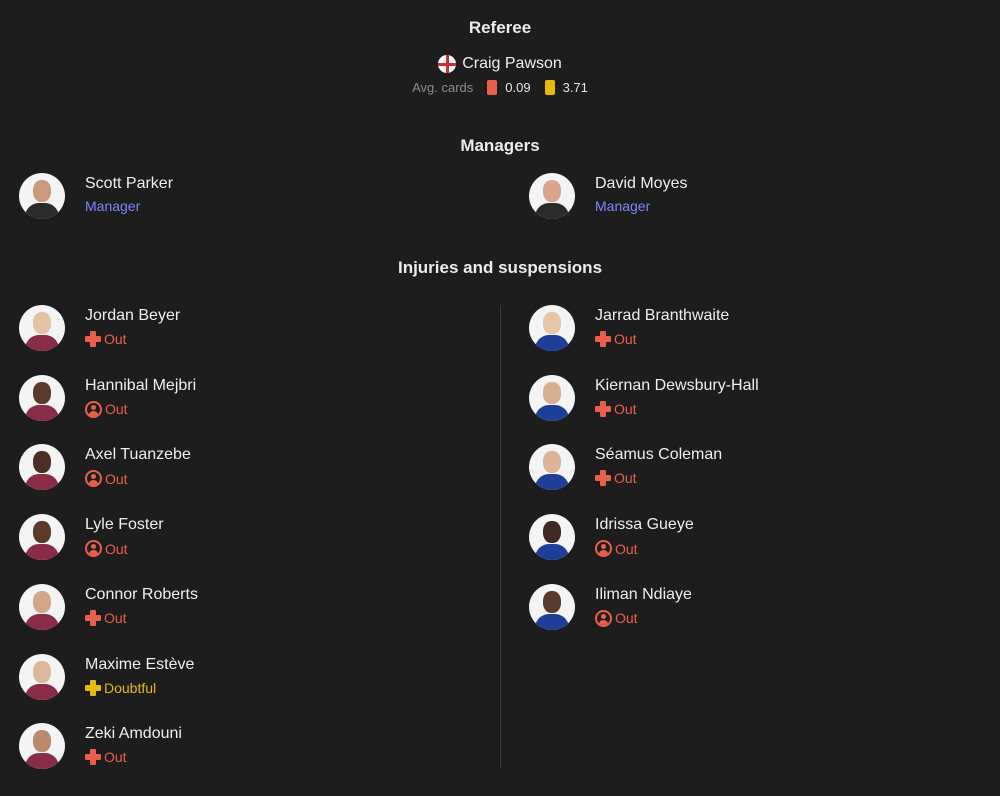 This screenshot has height=796, width=1000. I want to click on injury-list-item: Maxime Estève Doubtful, so click(219, 678).